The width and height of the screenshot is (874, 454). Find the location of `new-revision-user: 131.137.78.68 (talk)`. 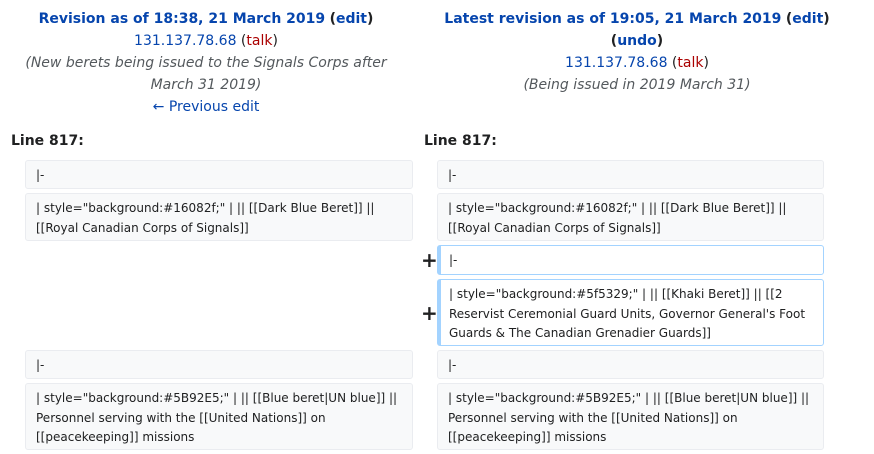

new-revision-user: 131.137.78.68 (talk) is located at coordinates (637, 63).